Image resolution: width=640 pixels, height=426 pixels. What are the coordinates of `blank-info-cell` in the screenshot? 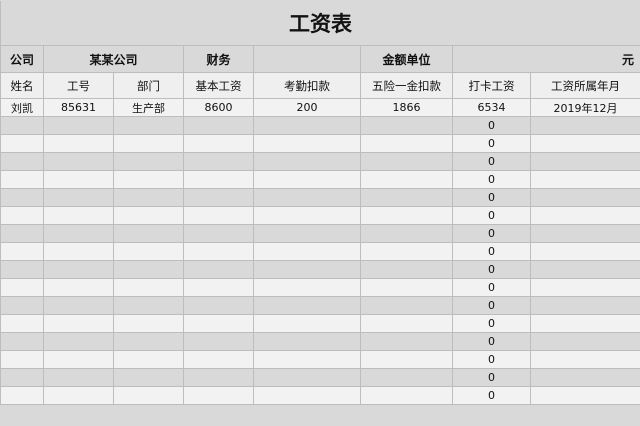 It's located at (307, 59).